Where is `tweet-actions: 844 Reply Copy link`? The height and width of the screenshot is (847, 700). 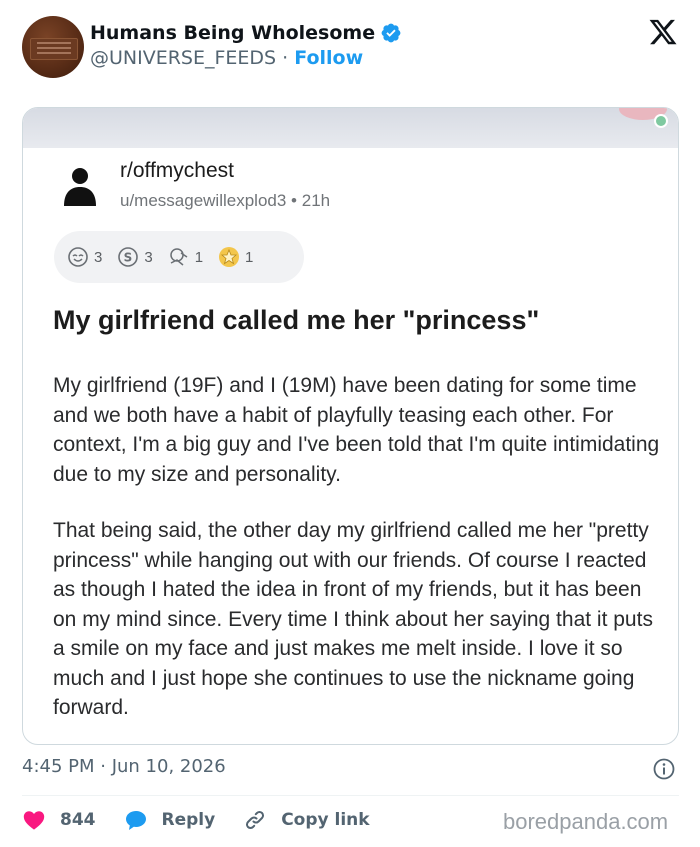 tweet-actions: 844 Reply Copy link is located at coordinates (210, 820).